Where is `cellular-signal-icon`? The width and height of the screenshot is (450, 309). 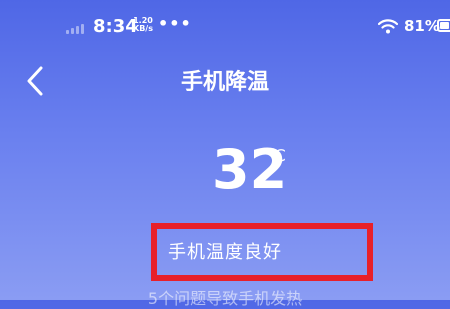
cellular-signal-icon is located at coordinates (77, 27).